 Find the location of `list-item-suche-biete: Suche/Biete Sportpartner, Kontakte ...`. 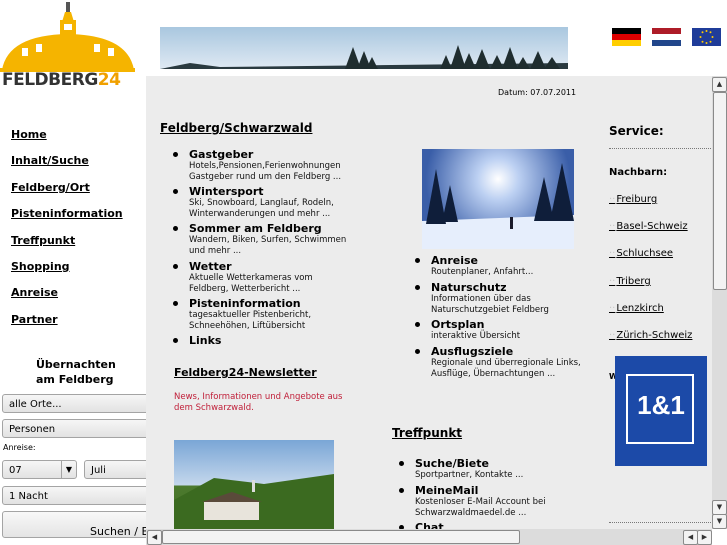

list-item-suche-biete: Suche/Biete Sportpartner, Kontakte ... is located at coordinates (489, 469).